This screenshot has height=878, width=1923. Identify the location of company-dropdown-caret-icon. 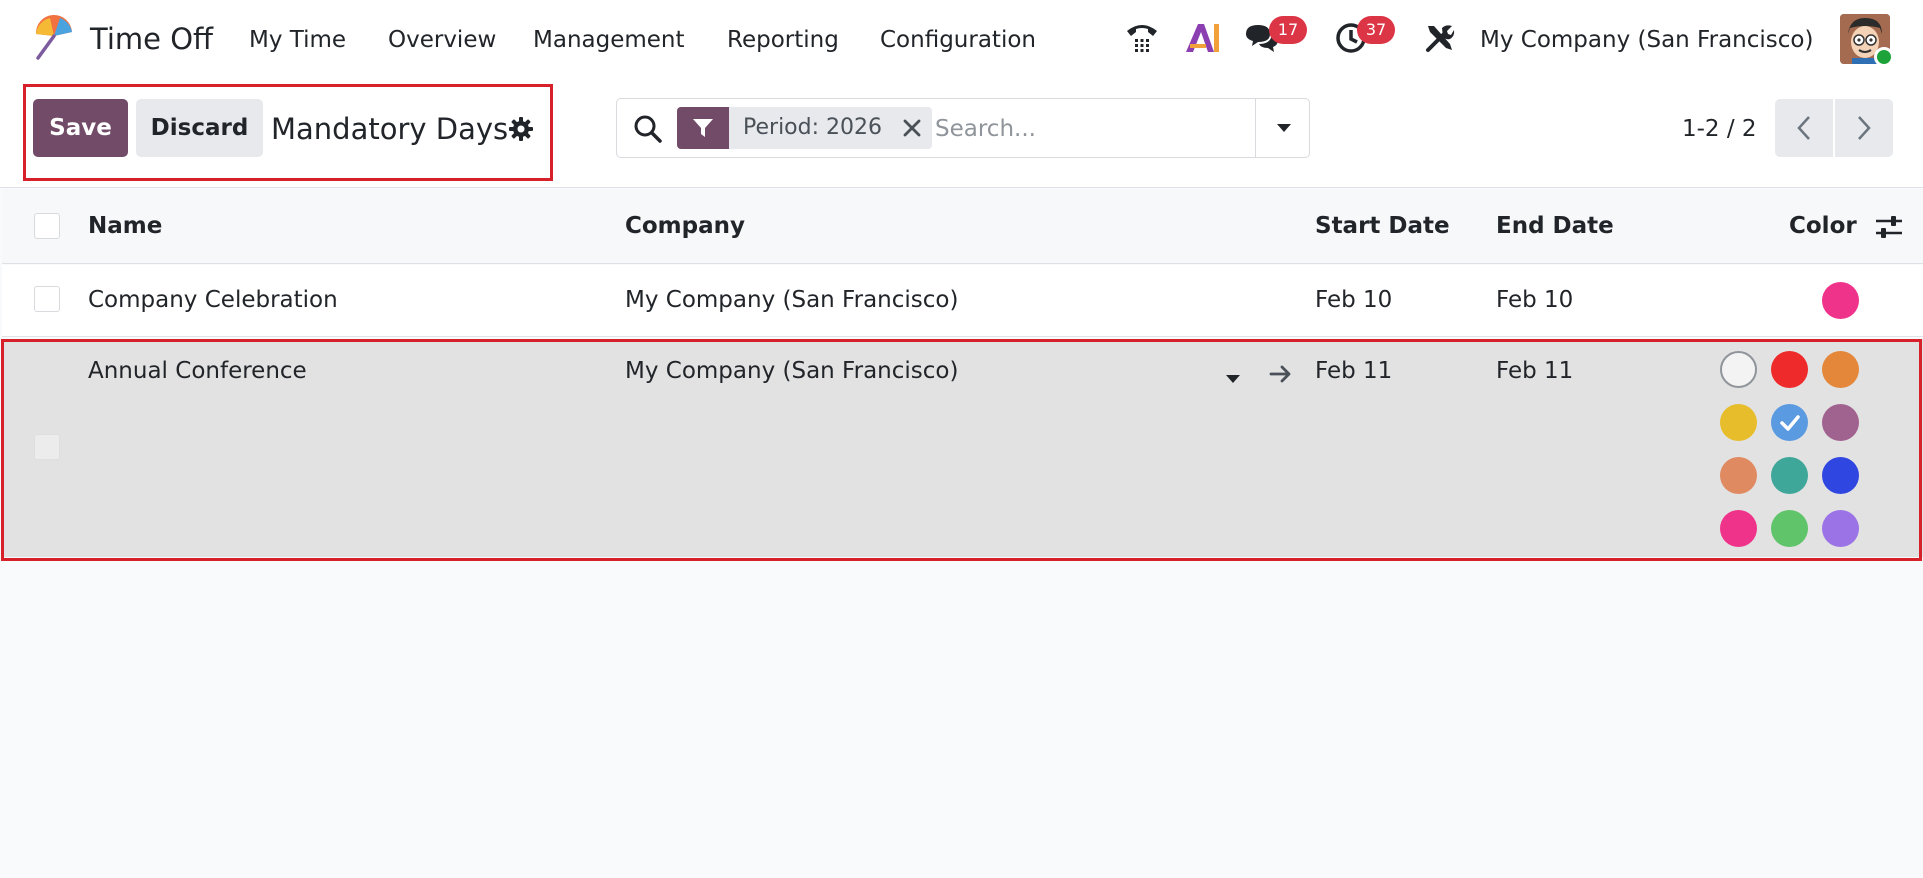
(1233, 379).